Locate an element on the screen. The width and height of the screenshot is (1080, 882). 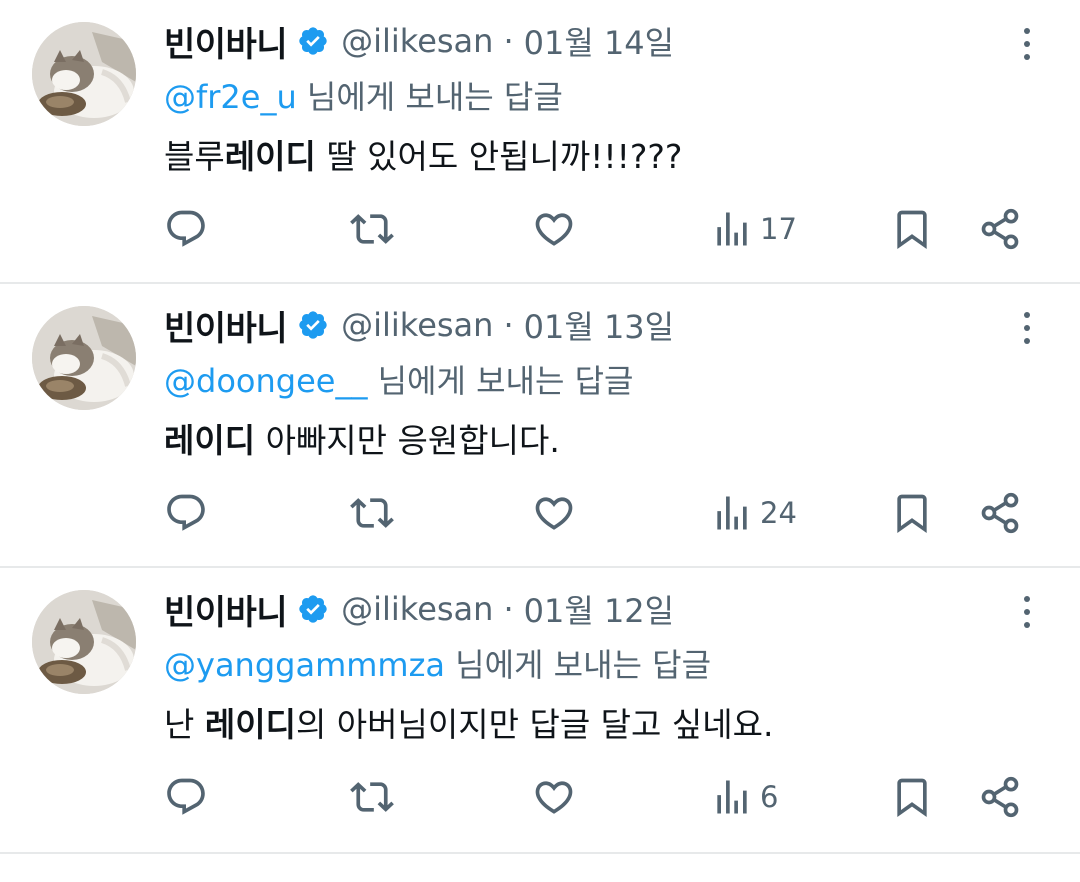
views-button: 24 is located at coordinates (753, 513).